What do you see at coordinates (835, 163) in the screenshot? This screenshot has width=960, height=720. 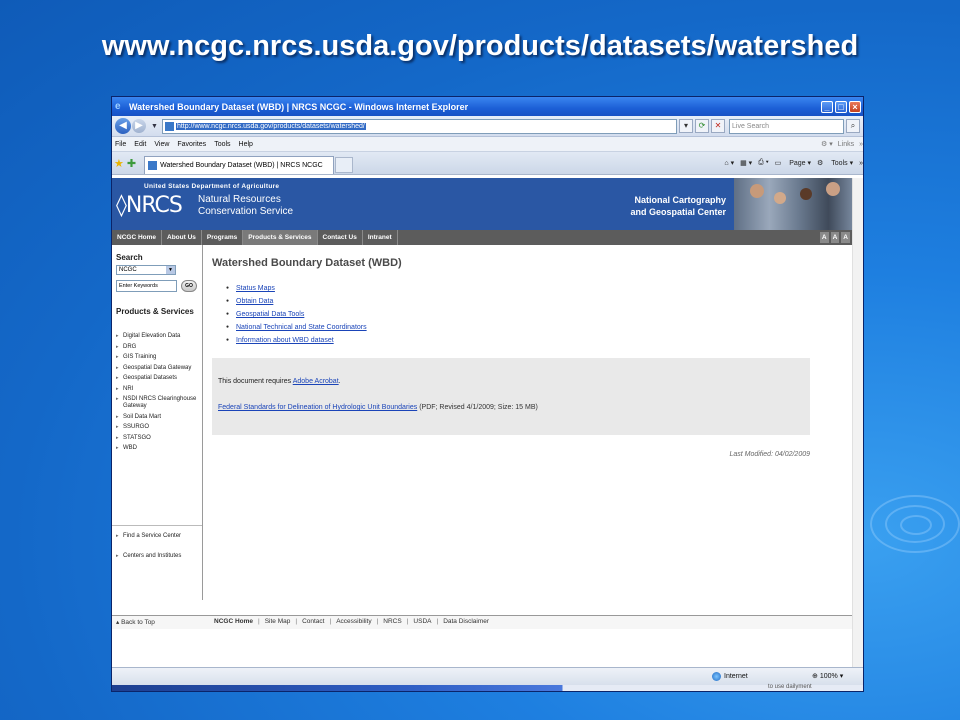 I see `tools-menu: ⚙ Tools ▾` at bounding box center [835, 163].